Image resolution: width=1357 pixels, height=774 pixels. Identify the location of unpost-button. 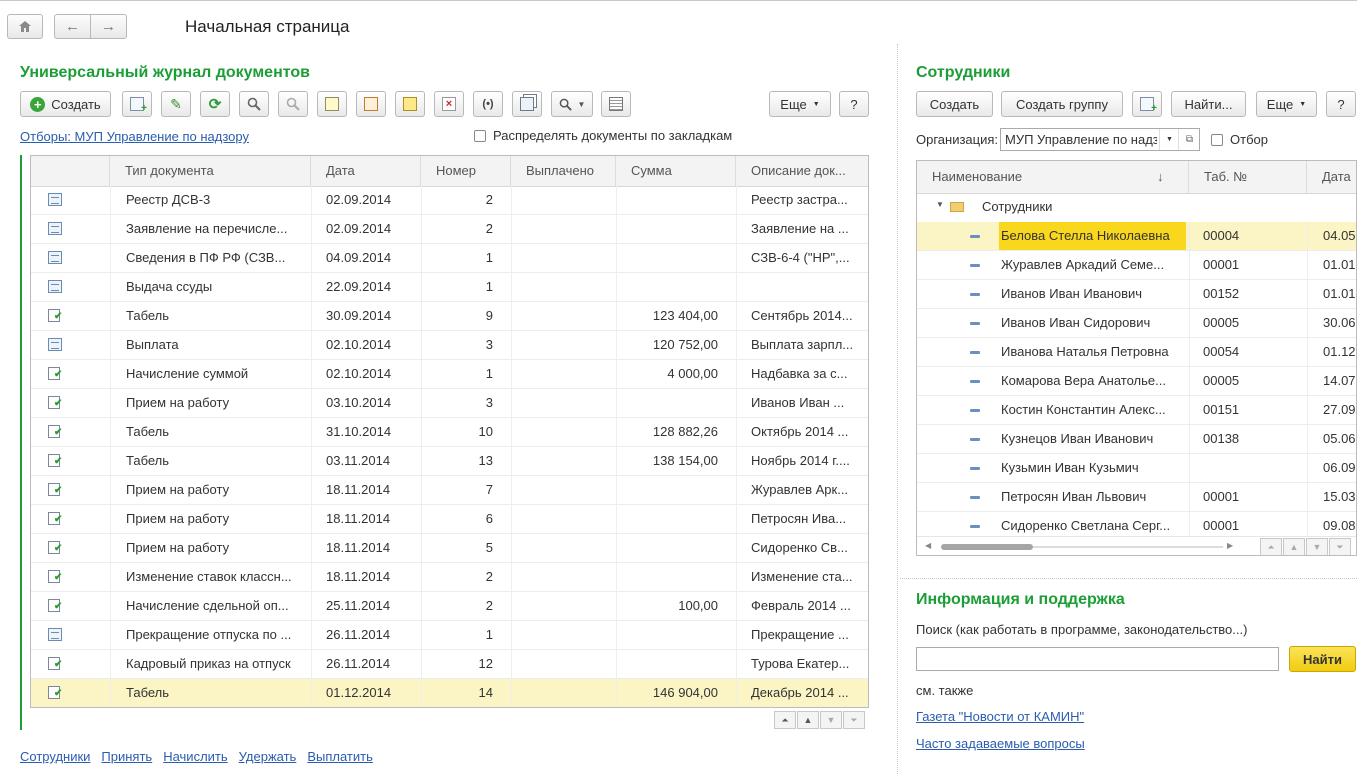
(371, 104).